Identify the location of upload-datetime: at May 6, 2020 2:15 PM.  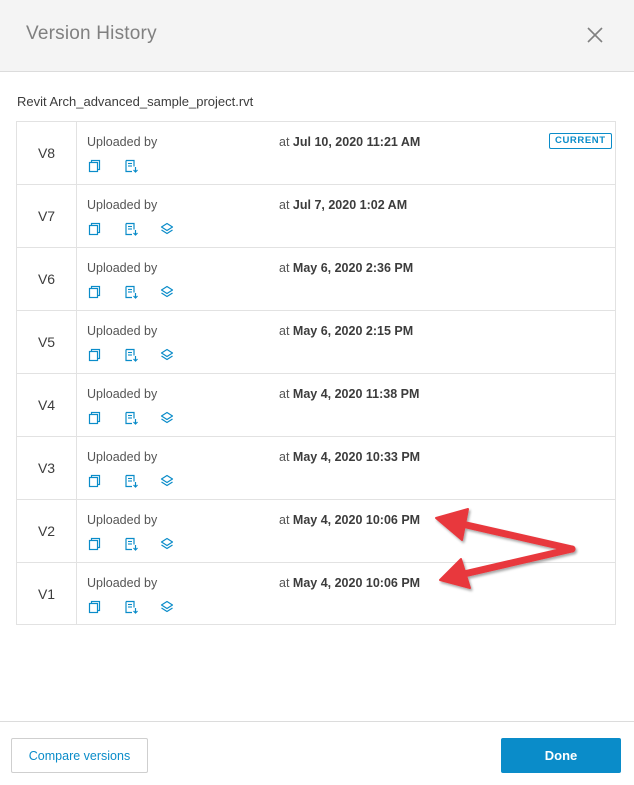
(346, 331).